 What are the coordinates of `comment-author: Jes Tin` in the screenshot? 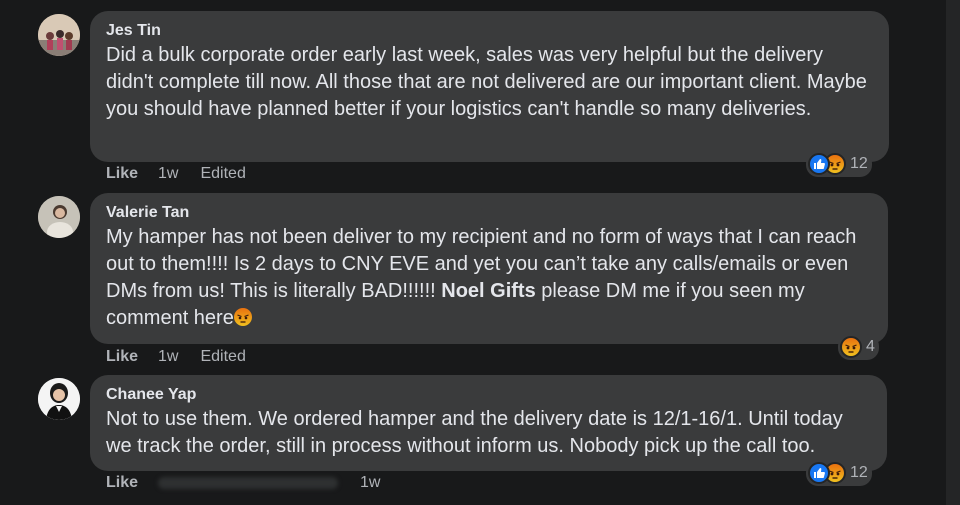 It's located at (490, 31).